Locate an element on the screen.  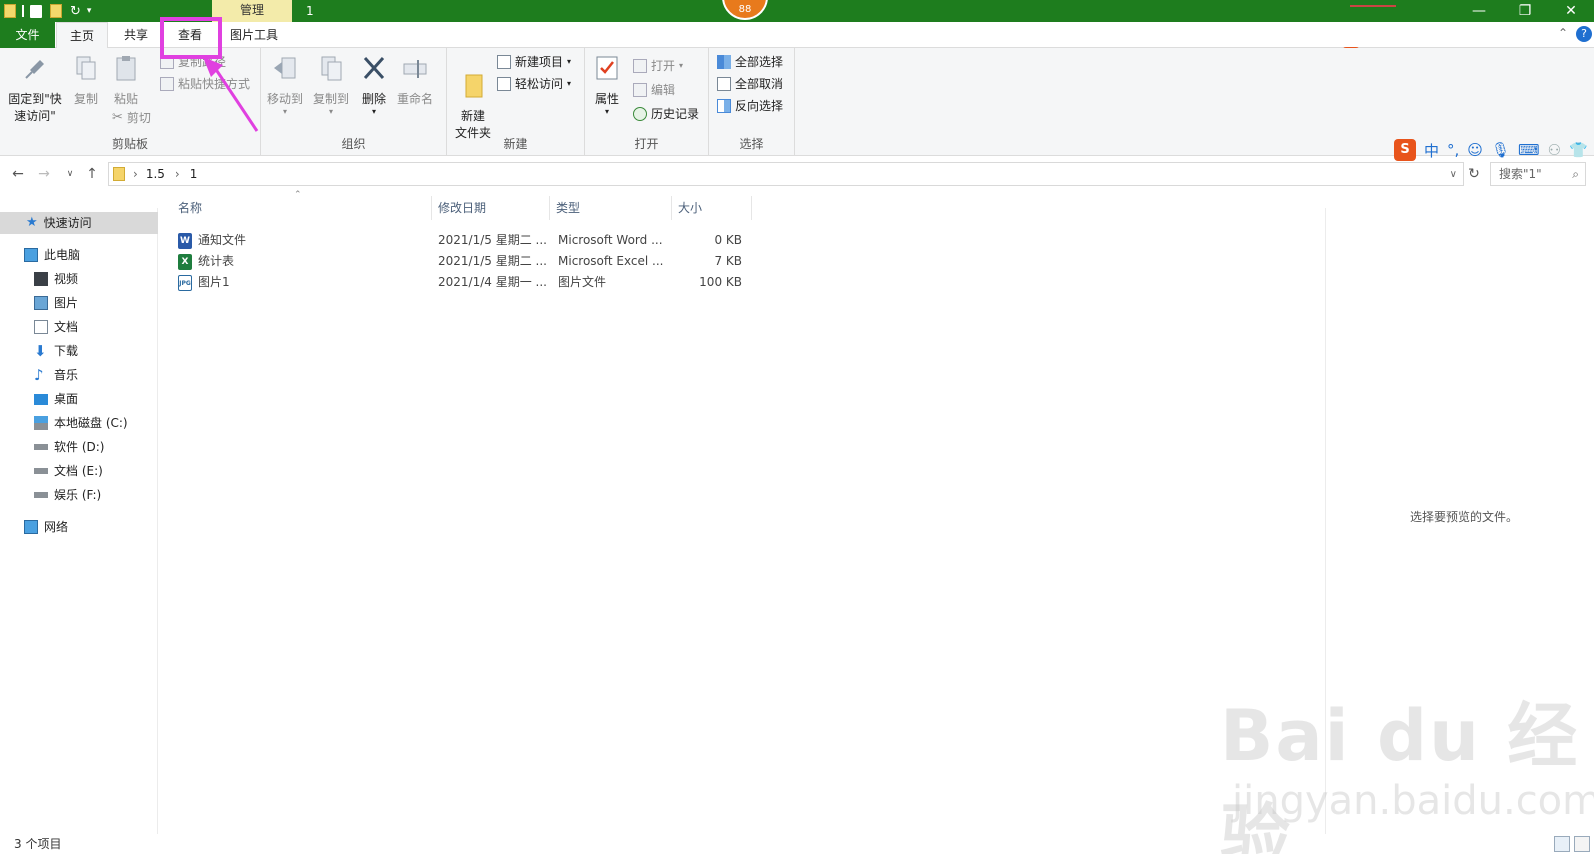
nav-disk-c: 本地磁盘 (C:) is located at coordinates (64, 423).